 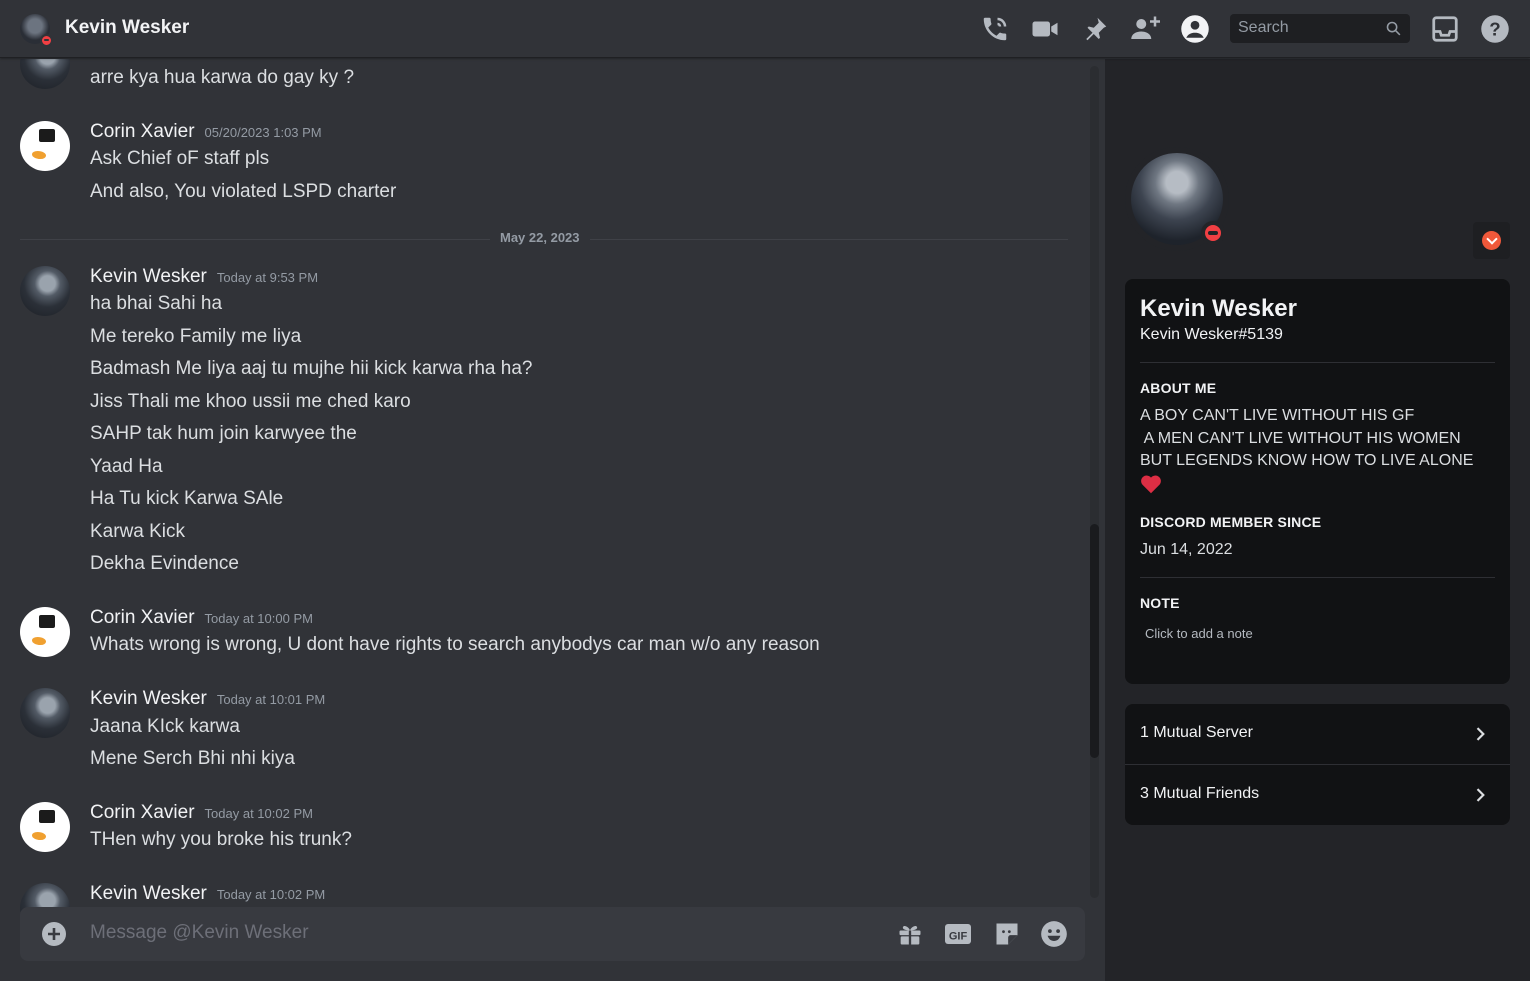 I want to click on start-video-call-icon, so click(x=1045, y=29).